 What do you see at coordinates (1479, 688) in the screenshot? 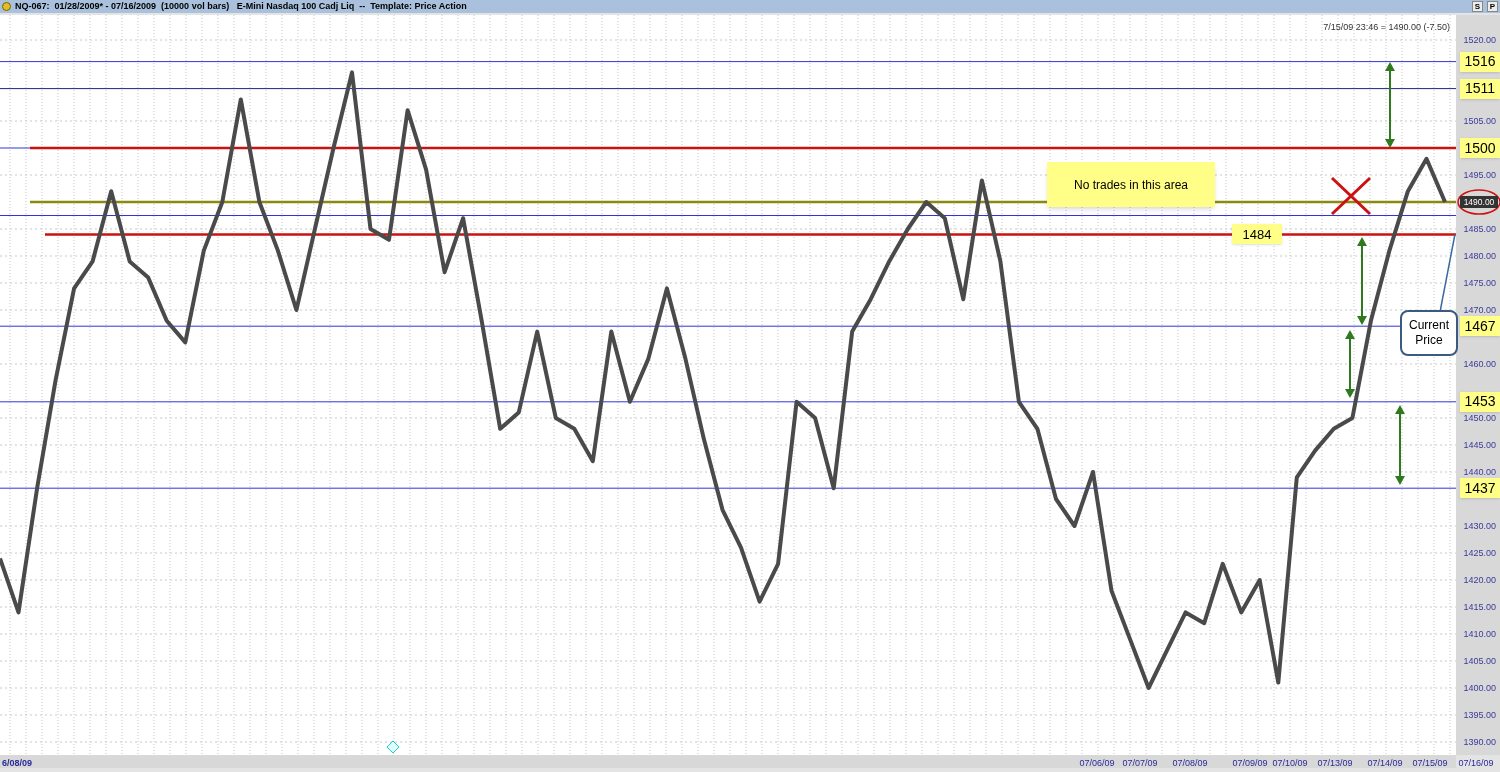
I see `axis-label: 1400.00` at bounding box center [1479, 688].